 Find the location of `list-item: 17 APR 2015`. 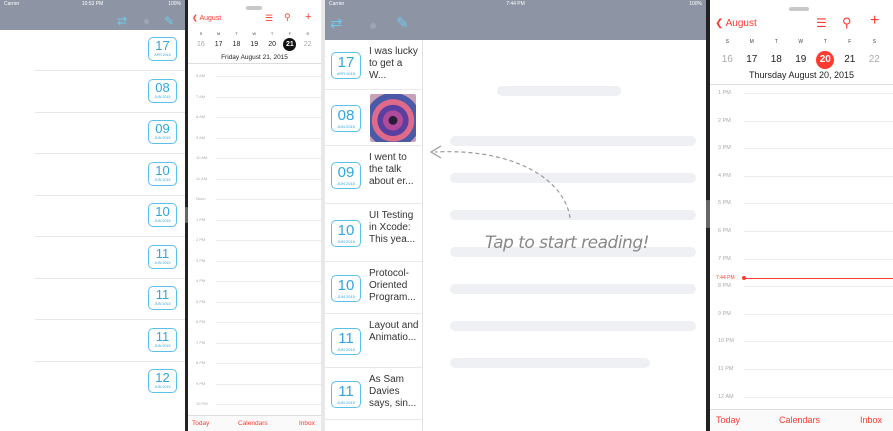

list-item: 17 APR 2015 is located at coordinates (92, 52).